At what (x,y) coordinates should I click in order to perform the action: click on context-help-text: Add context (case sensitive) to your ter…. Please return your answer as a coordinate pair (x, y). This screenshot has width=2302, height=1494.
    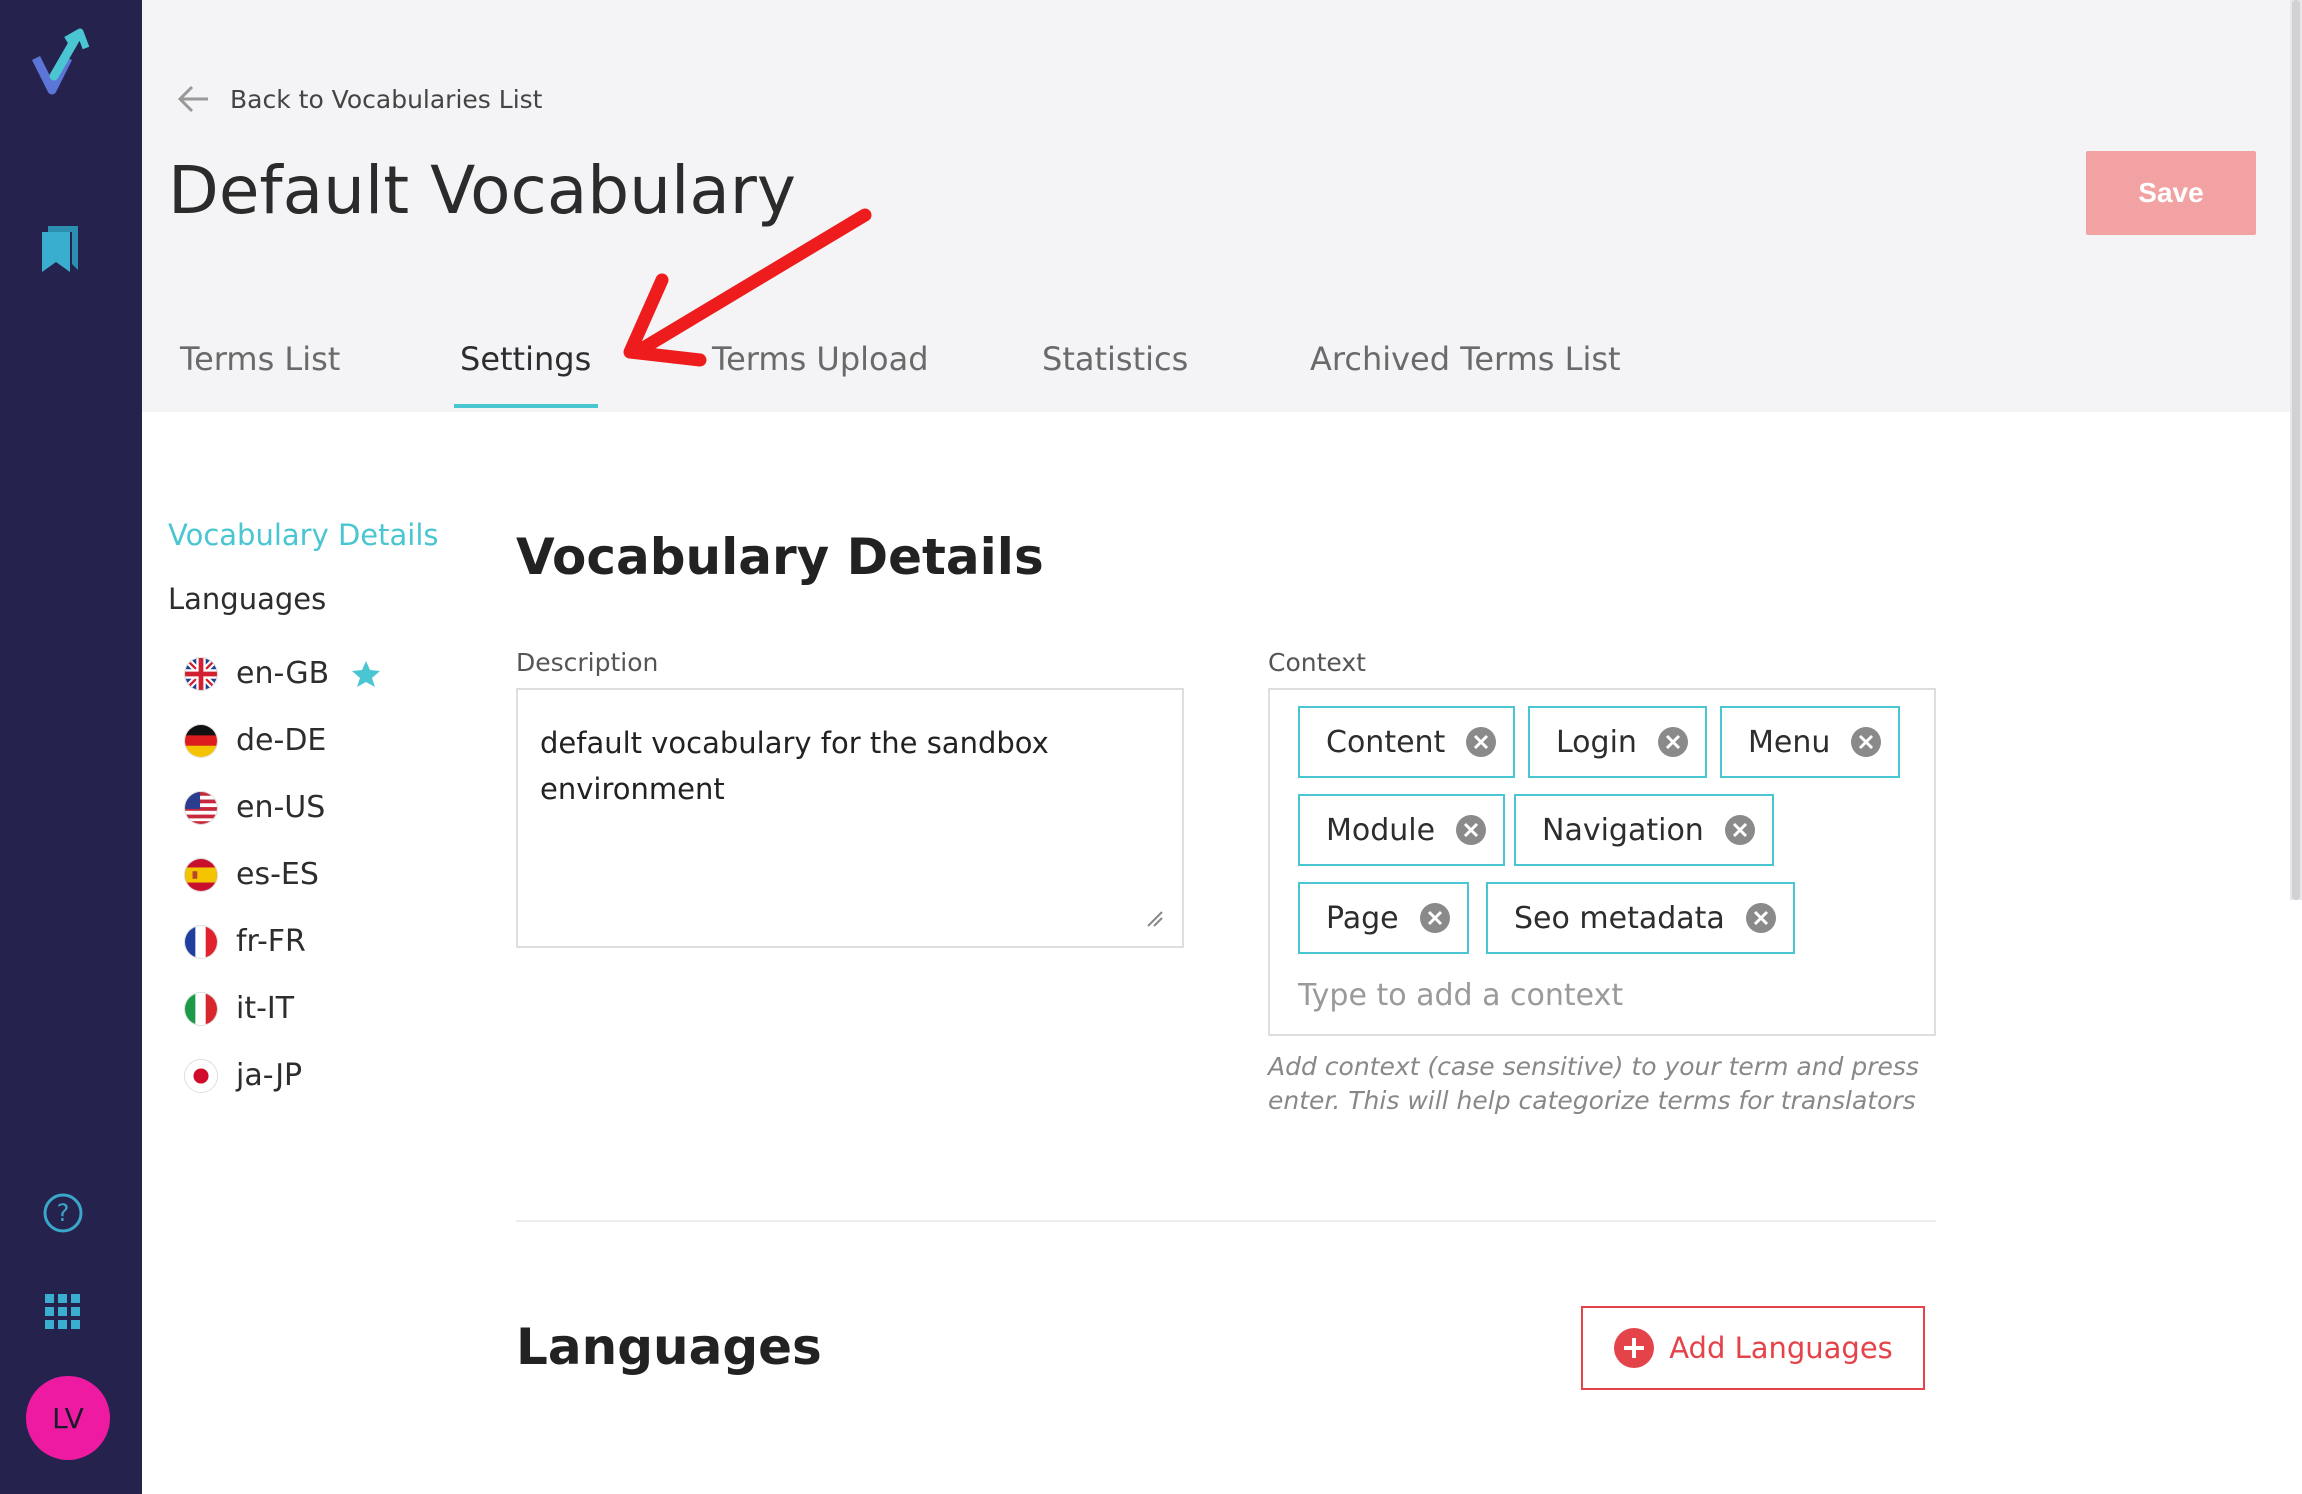
    Looking at the image, I should click on (1593, 1083).